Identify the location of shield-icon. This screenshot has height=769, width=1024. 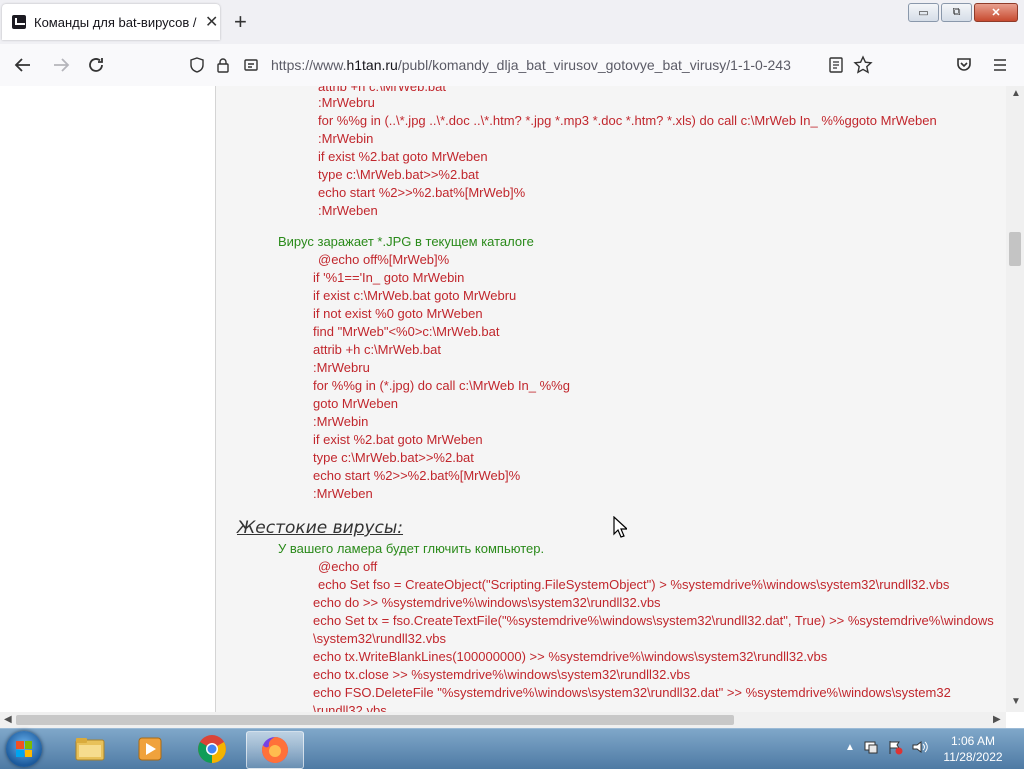
(197, 65).